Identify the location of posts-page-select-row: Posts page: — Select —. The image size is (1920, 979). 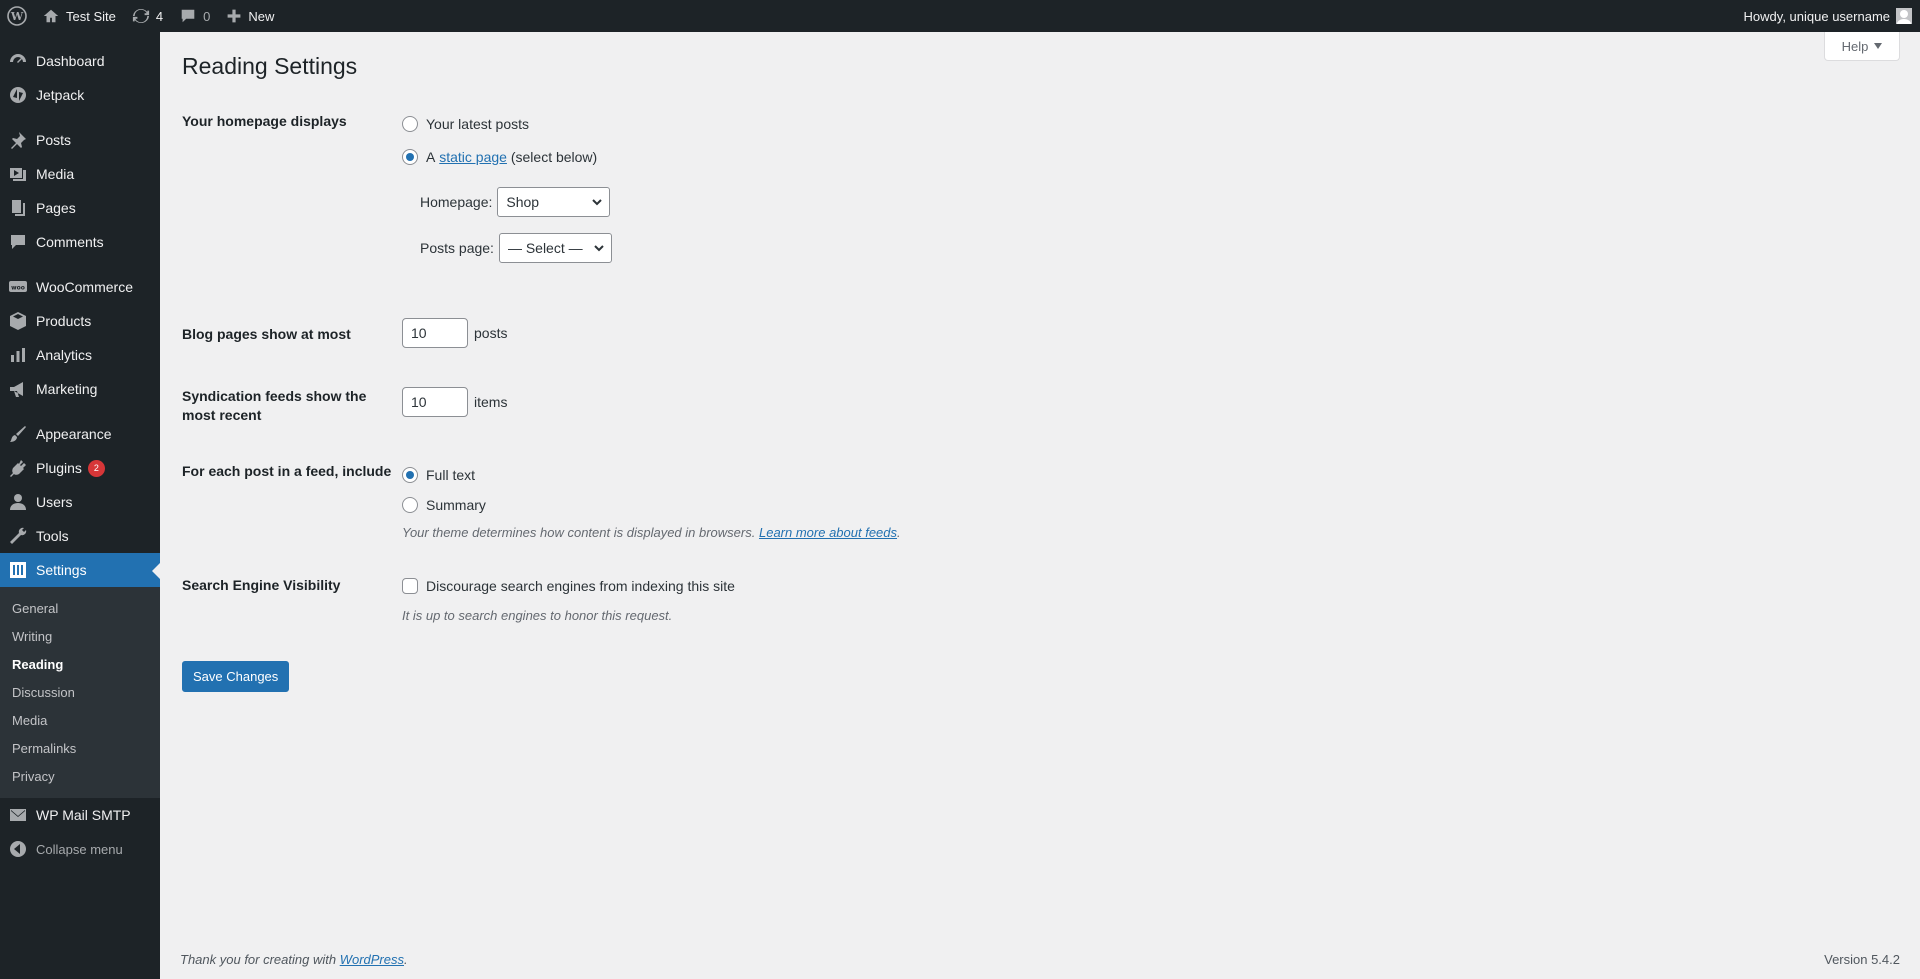
(516, 248).